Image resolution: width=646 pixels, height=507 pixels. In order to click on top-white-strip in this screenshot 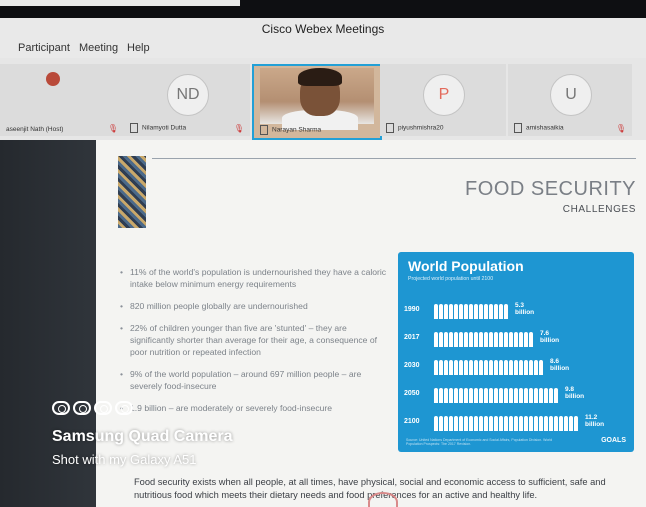, I will do `click(120, 3)`.